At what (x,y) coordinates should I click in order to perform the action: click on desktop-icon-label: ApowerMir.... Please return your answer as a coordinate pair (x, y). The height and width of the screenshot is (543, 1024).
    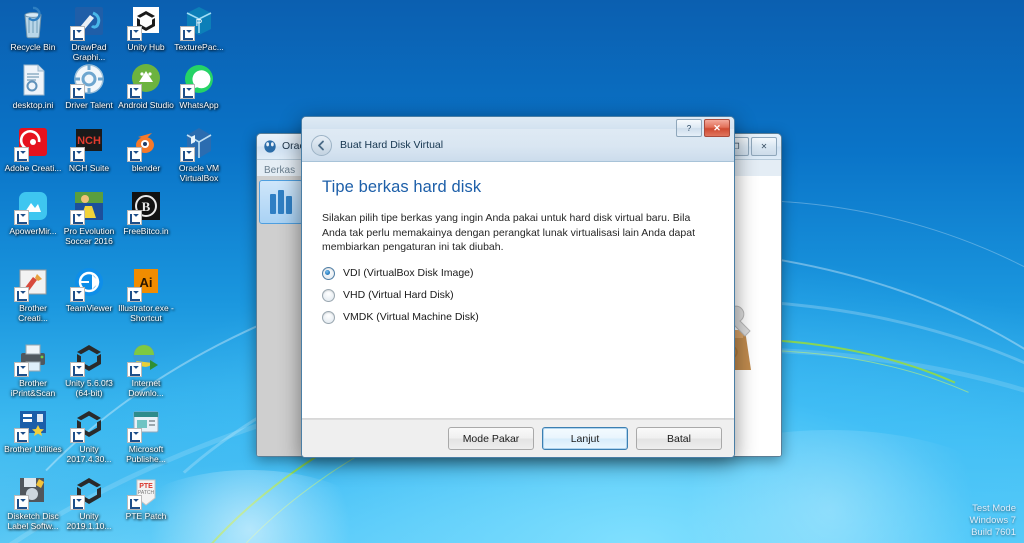
    Looking at the image, I should click on (33, 231).